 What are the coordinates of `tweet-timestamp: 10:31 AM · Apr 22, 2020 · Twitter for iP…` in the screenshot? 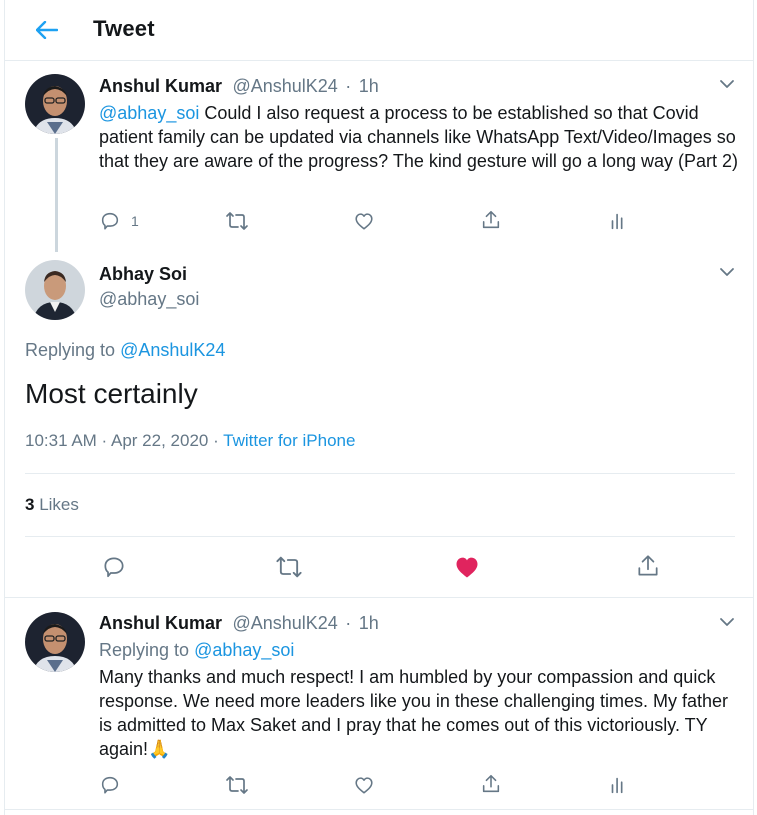 It's located at (190, 441).